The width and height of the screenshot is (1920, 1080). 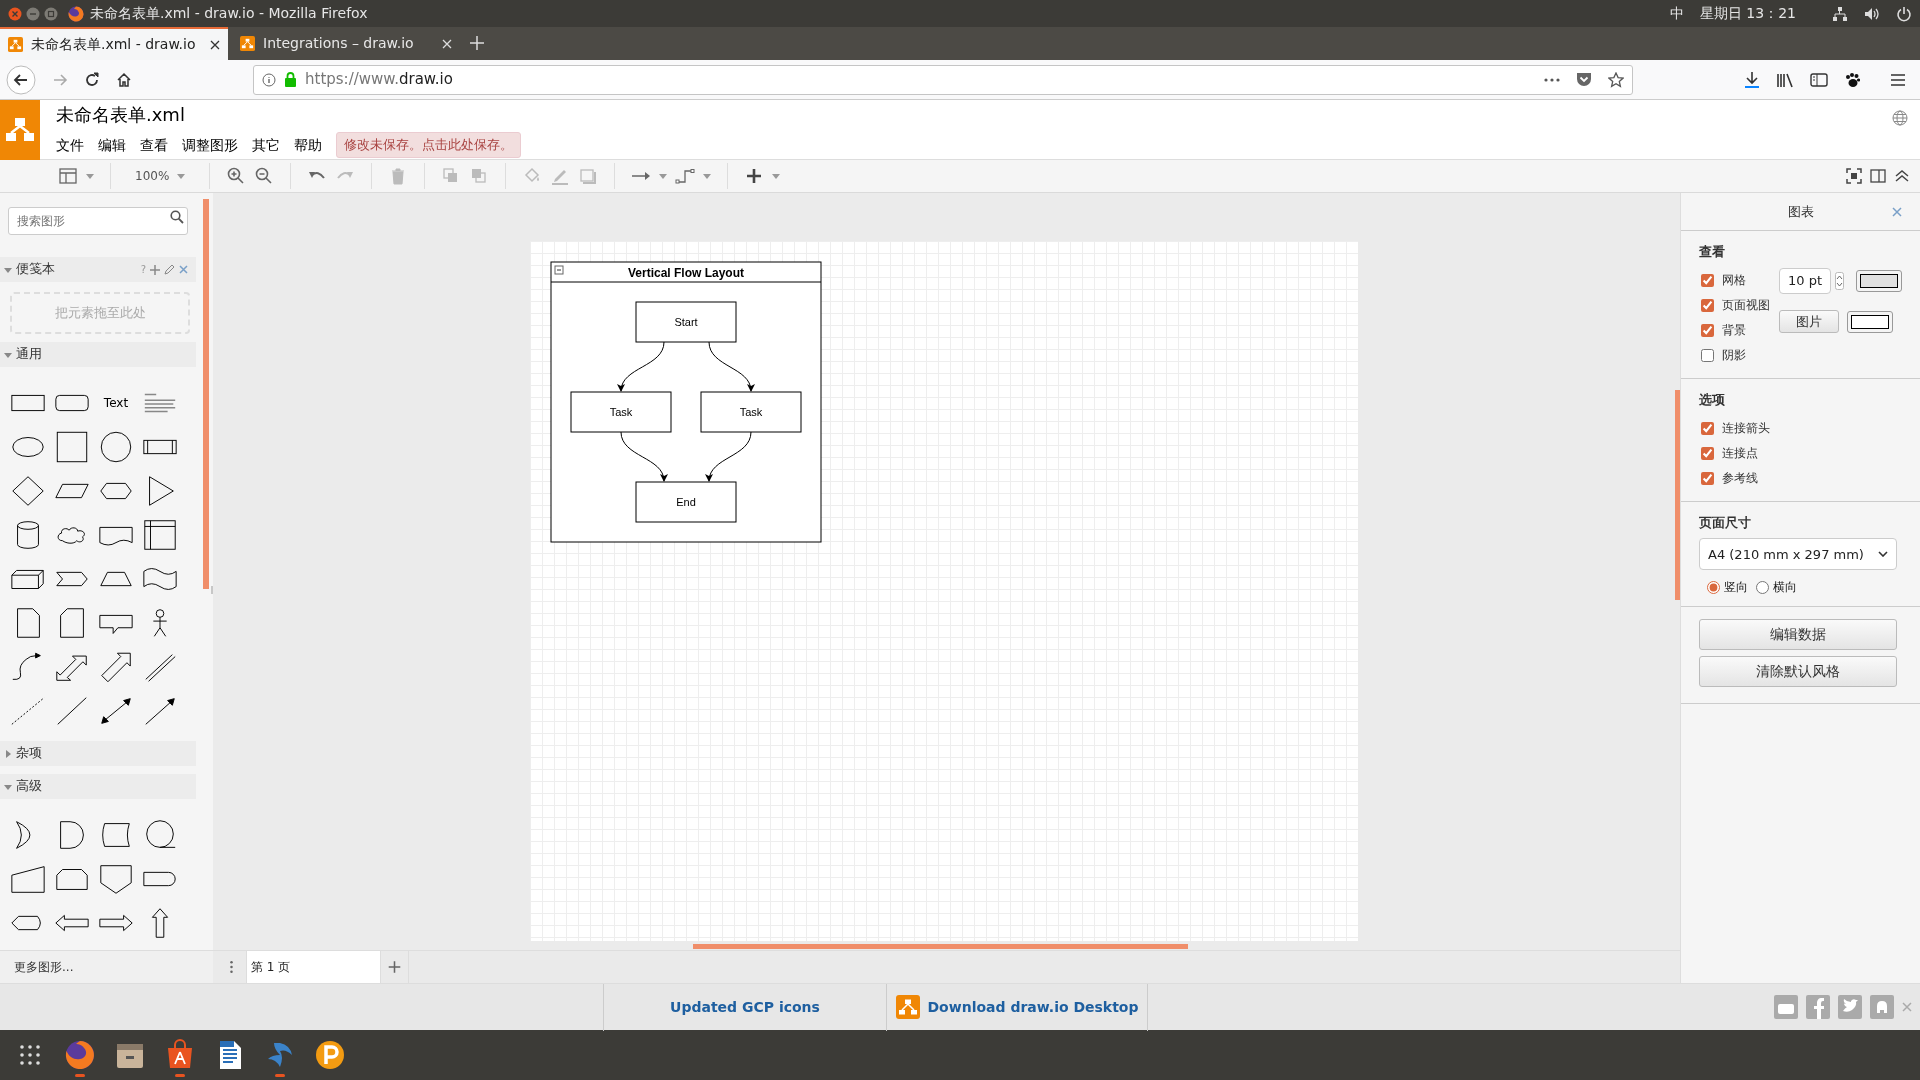 What do you see at coordinates (51, 13) in the screenshot?
I see `maximize-window-icon` at bounding box center [51, 13].